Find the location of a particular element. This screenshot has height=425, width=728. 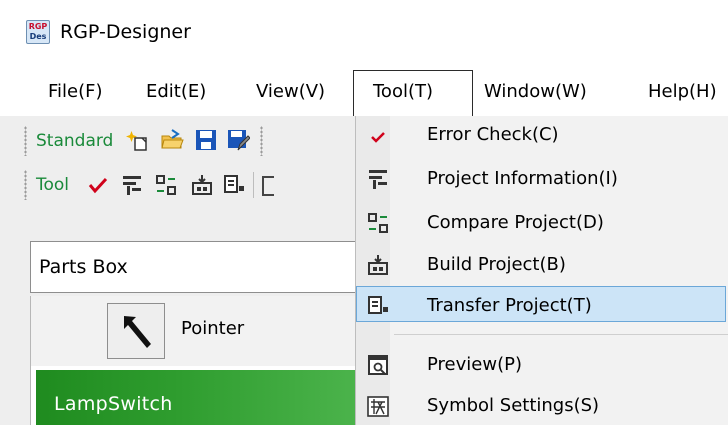

menu-item-label: Project Information(I) is located at coordinates (522, 178).